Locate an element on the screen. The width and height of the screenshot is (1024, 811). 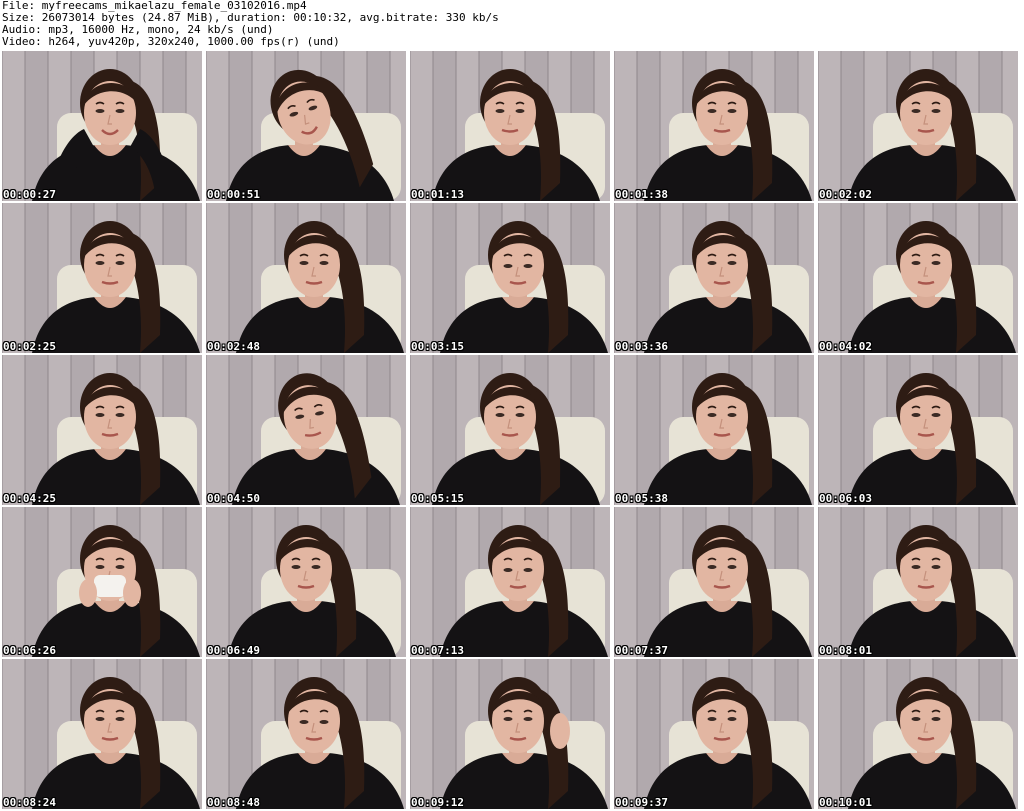
video-frame-thumbnail: 00:07:13 is located at coordinates (510, 582).